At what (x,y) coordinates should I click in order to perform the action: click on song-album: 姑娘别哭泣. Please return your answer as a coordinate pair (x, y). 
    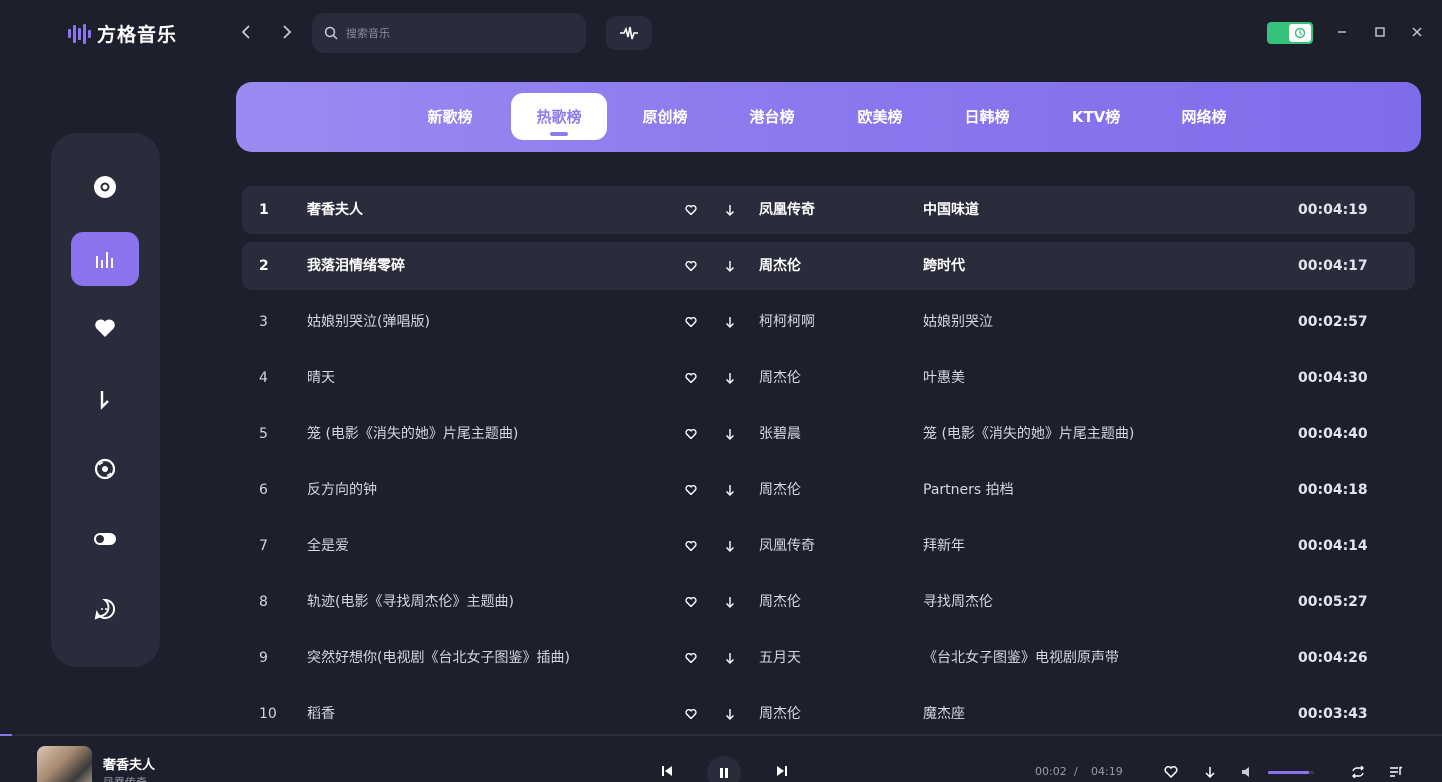
    Looking at the image, I should click on (958, 322).